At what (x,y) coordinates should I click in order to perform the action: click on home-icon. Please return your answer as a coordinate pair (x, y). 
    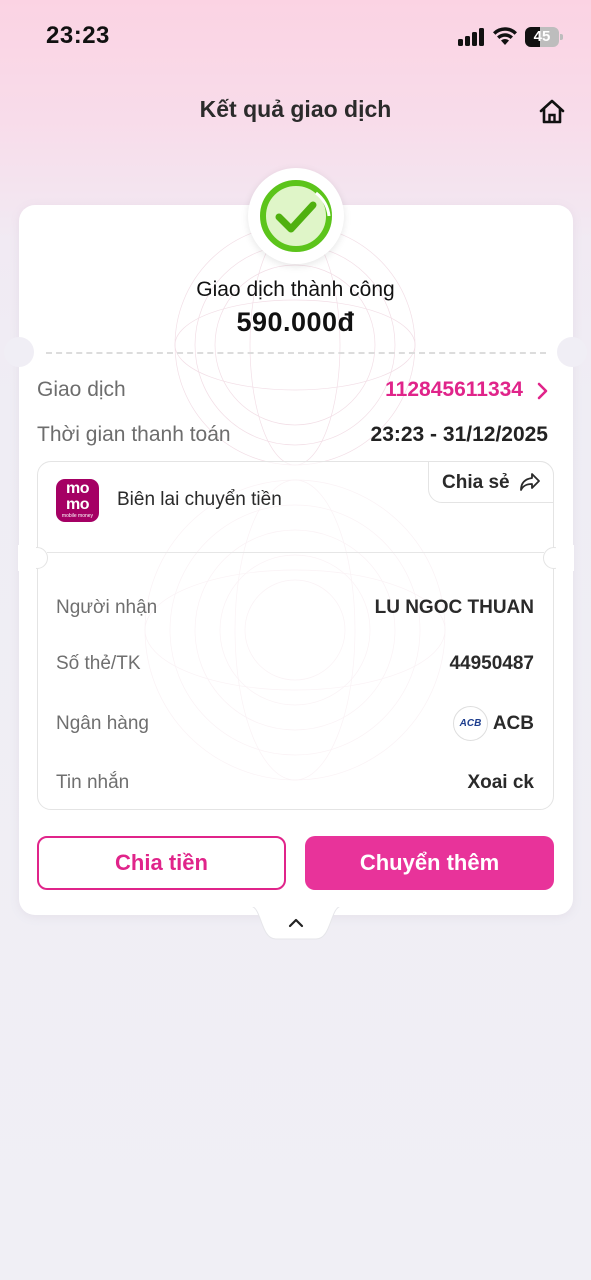
    Looking at the image, I should click on (552, 112).